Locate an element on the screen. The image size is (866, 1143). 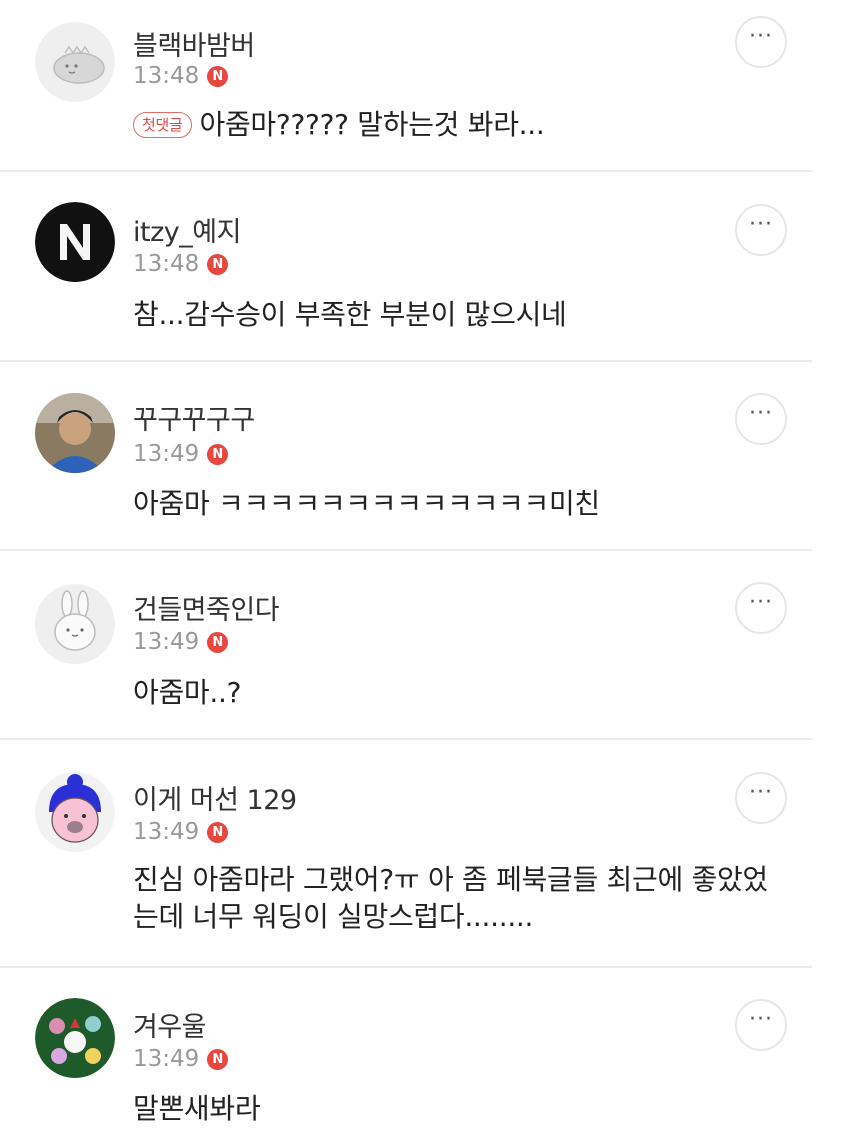
comment-nickname: 이게 머선 129 is located at coordinates (215, 797).